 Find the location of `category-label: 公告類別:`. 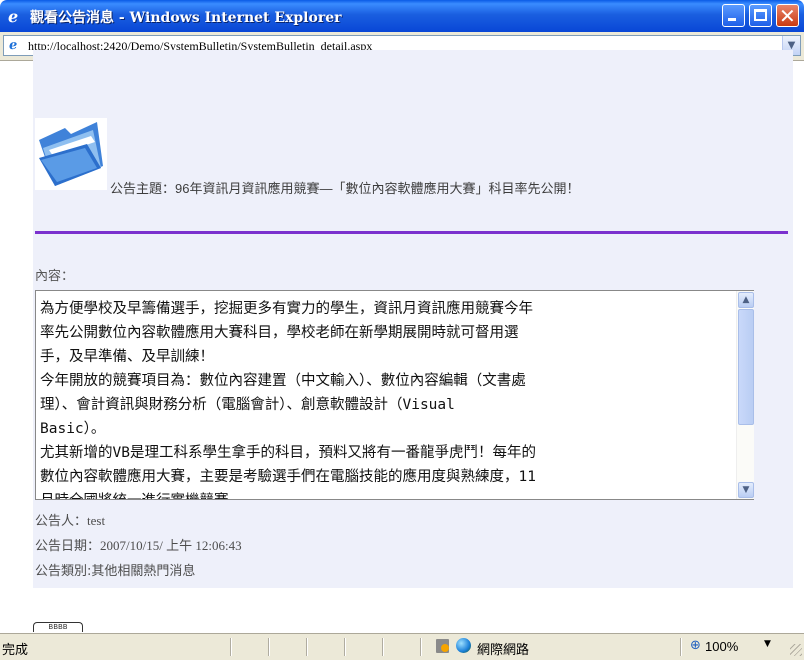

category-label: 公告類別: is located at coordinates (63, 571).